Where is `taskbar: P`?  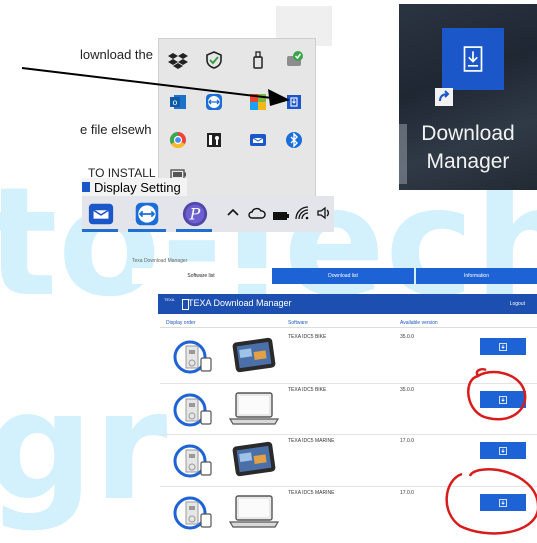 taskbar: P is located at coordinates (208, 214).